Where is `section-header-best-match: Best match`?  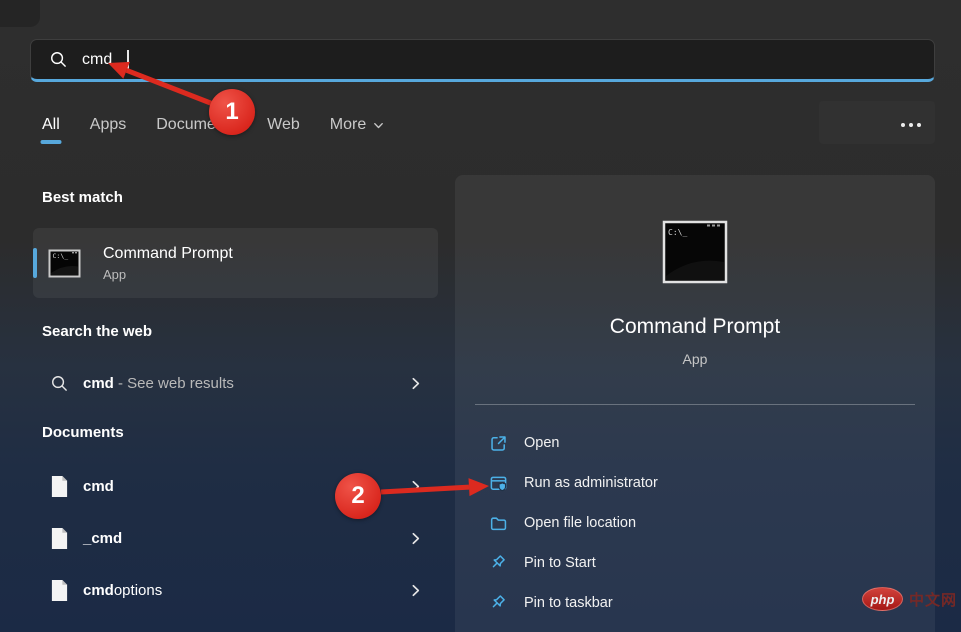
section-header-best-match: Best match is located at coordinates (82, 197).